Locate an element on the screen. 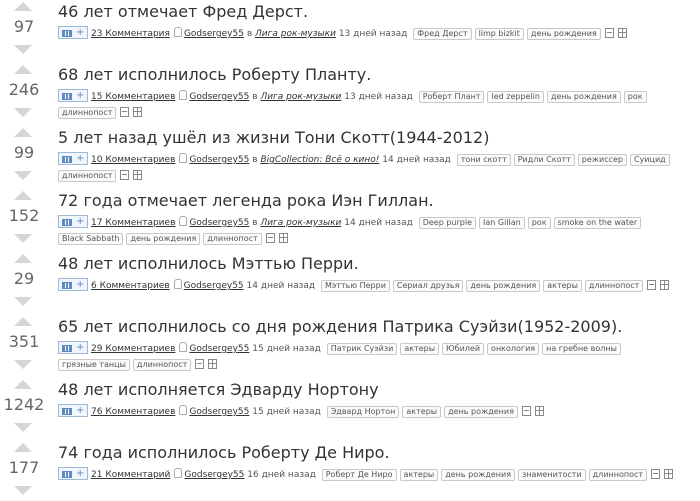 The width and height of the screenshot is (700, 501). tag: Роберт Де Ниро is located at coordinates (359, 475).